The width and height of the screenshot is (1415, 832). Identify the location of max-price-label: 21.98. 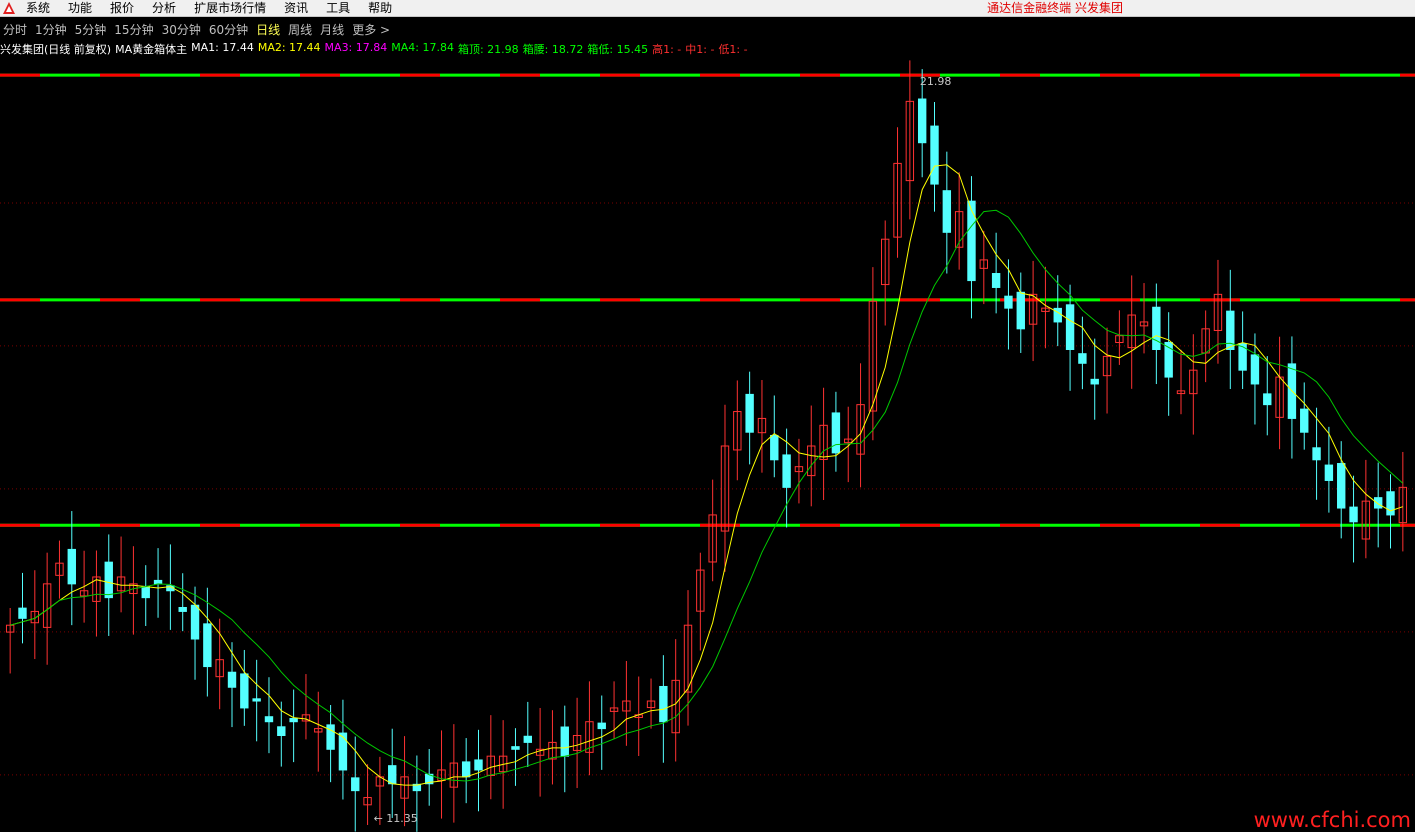
(936, 81).